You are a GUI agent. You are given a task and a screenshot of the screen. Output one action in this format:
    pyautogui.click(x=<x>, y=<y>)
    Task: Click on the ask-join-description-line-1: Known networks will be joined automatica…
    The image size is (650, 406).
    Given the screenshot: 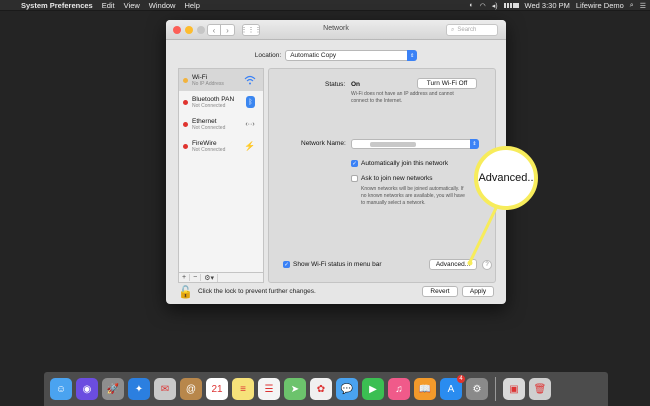 What is the action you would take?
    pyautogui.click(x=412, y=189)
    